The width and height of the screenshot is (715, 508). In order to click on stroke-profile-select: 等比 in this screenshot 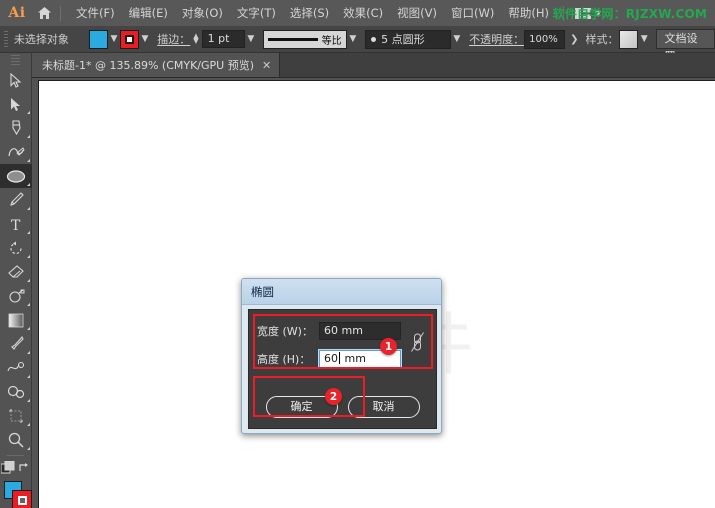, I will do `click(305, 39)`.